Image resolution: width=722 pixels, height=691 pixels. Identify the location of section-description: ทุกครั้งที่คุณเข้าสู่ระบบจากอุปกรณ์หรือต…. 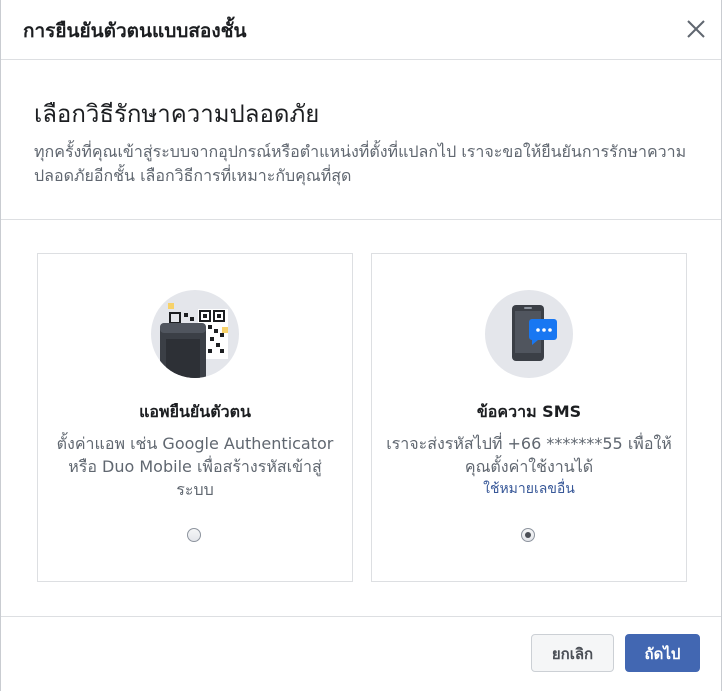
(360, 163).